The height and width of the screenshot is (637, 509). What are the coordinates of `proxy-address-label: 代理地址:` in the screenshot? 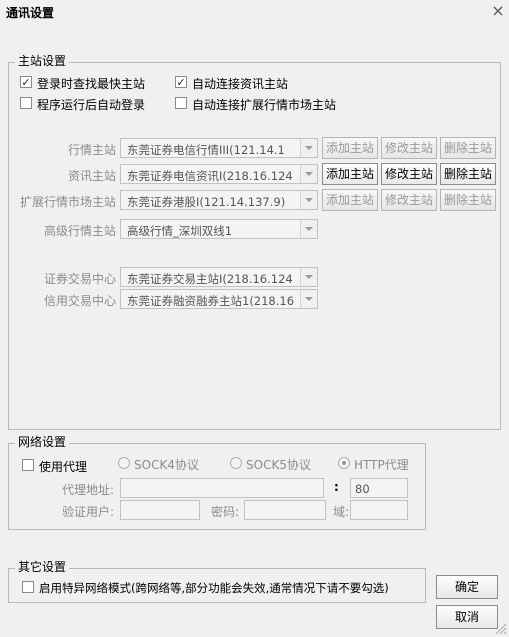 It's located at (87, 490).